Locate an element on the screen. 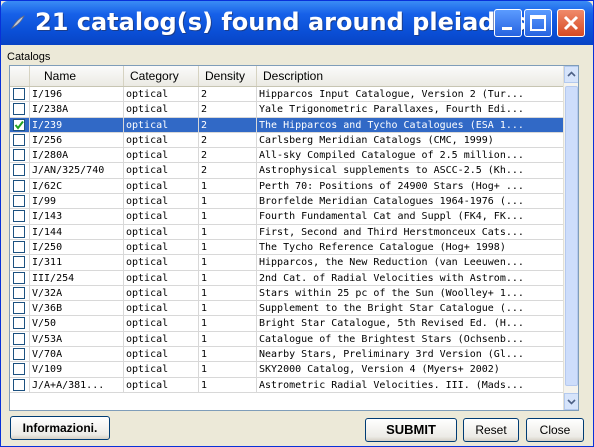  column-header-description: Description is located at coordinates (410, 76).